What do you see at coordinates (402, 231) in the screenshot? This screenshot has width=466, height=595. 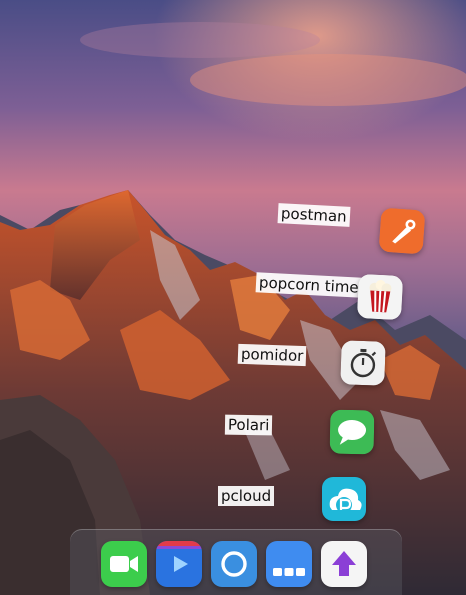 I see `postman-icon` at bounding box center [402, 231].